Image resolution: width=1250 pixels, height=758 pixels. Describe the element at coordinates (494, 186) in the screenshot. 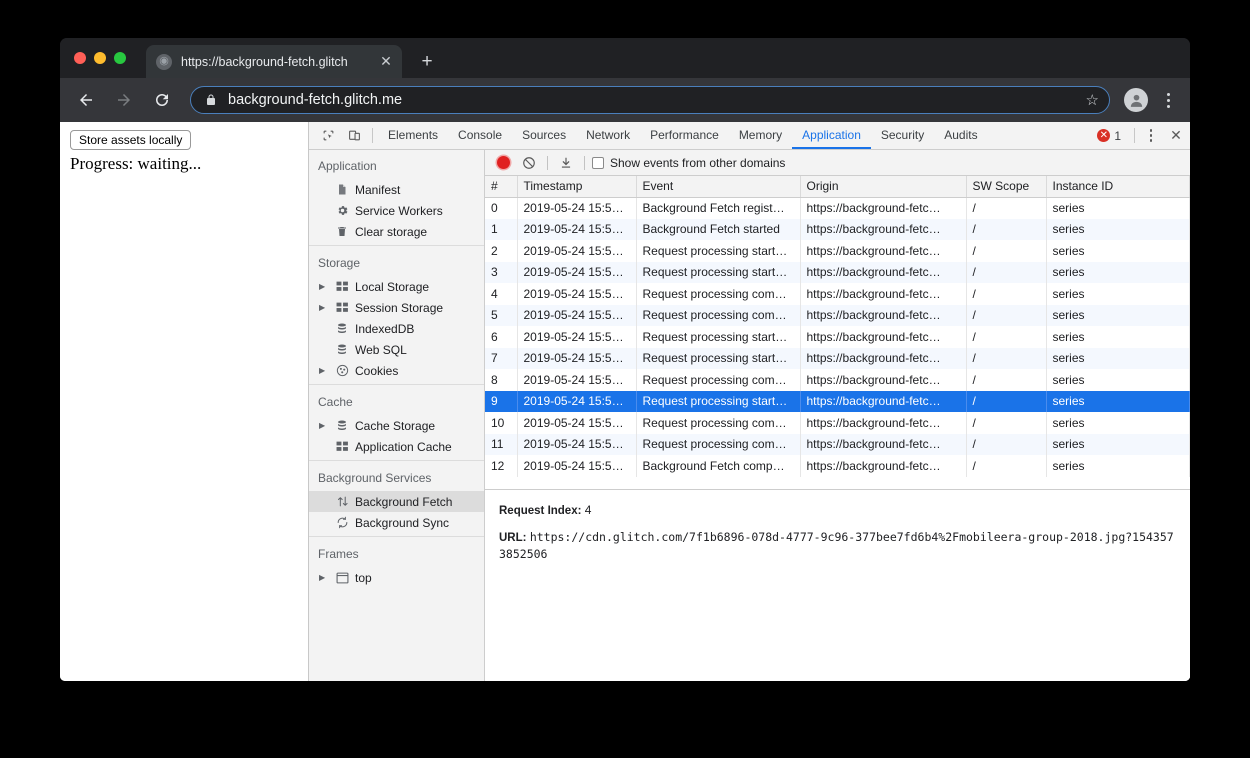

I see `grid-column-header-label: #` at that location.